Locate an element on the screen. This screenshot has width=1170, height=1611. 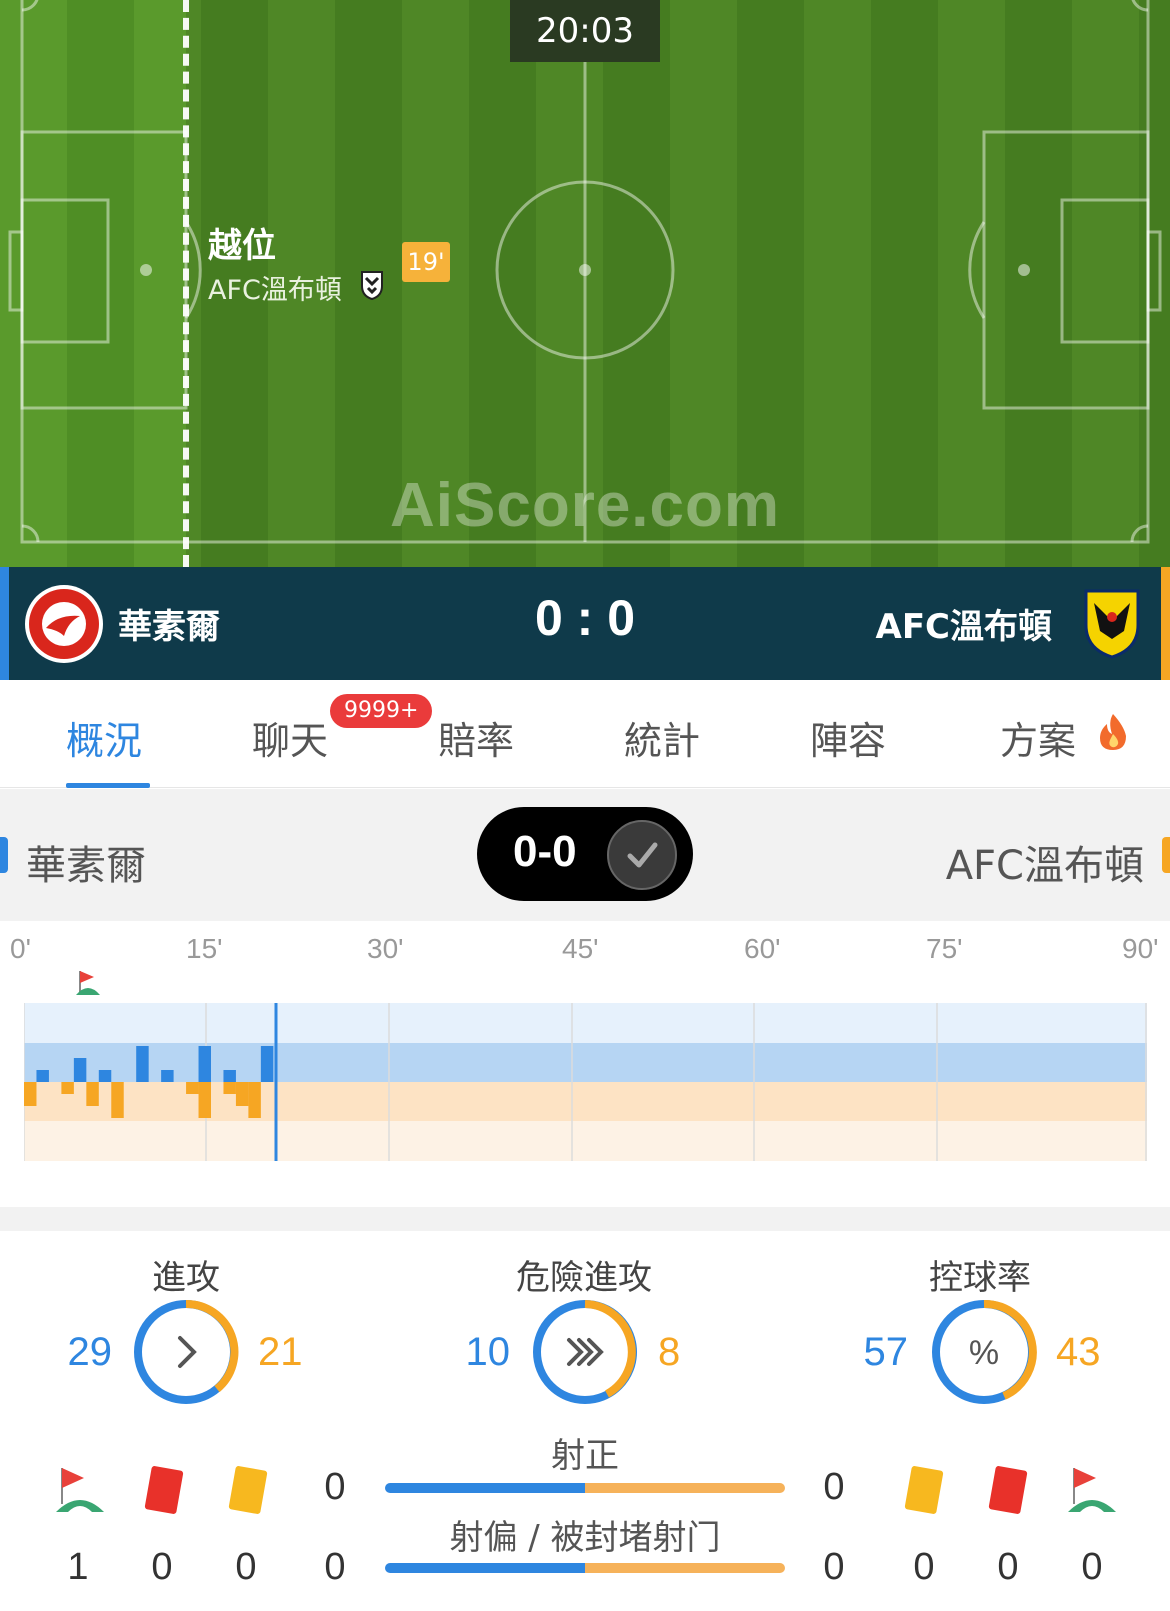
dangerous-attacks-away-value: 8 is located at coordinates (669, 1352).